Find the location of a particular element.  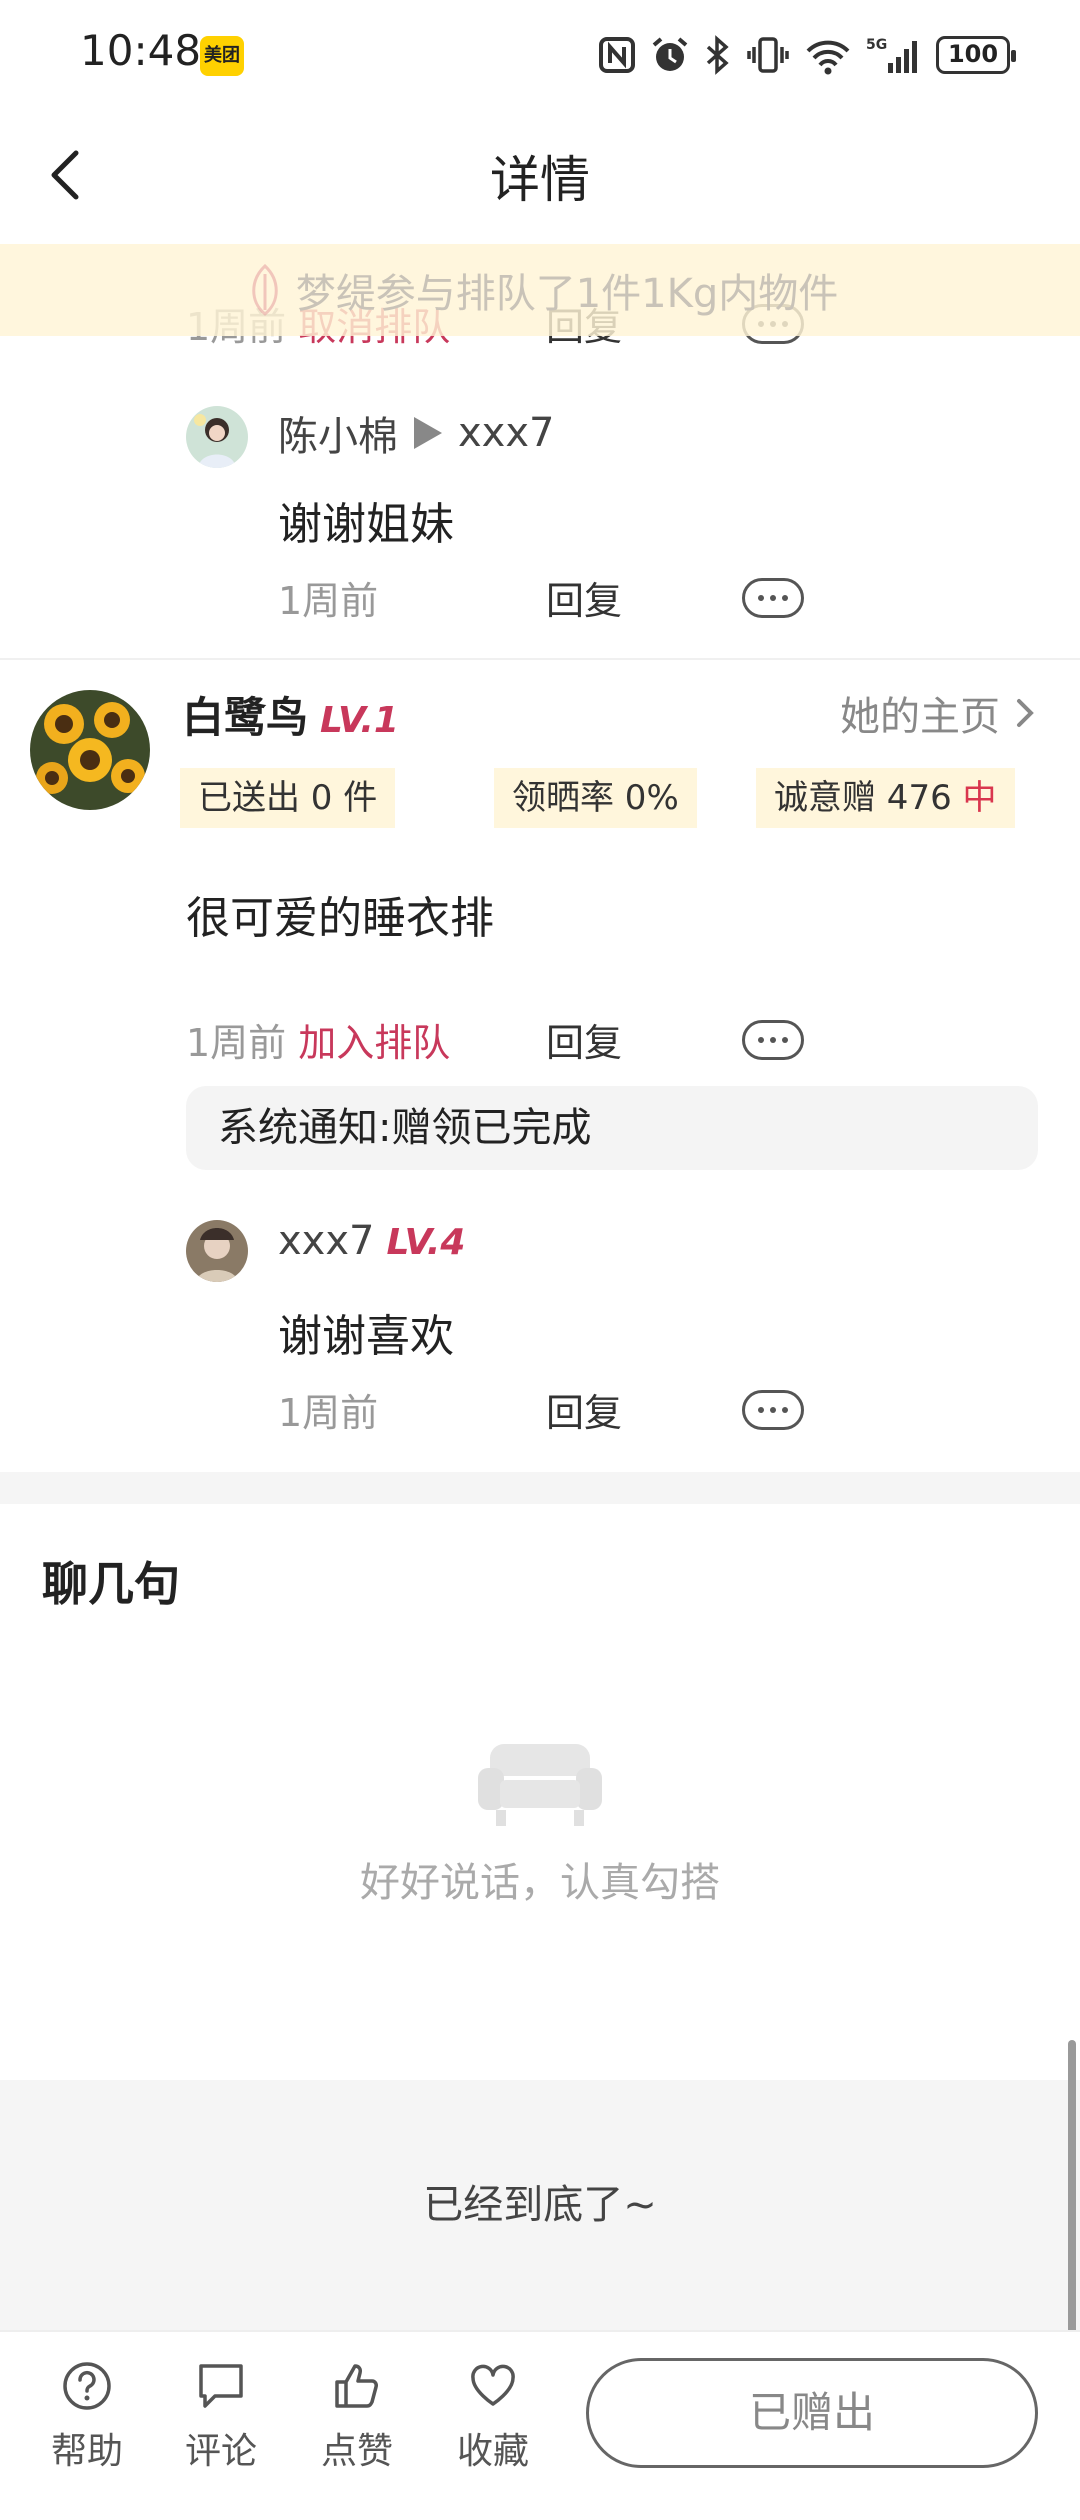

reply1-meta: 1周前 is located at coordinates (328, 597).